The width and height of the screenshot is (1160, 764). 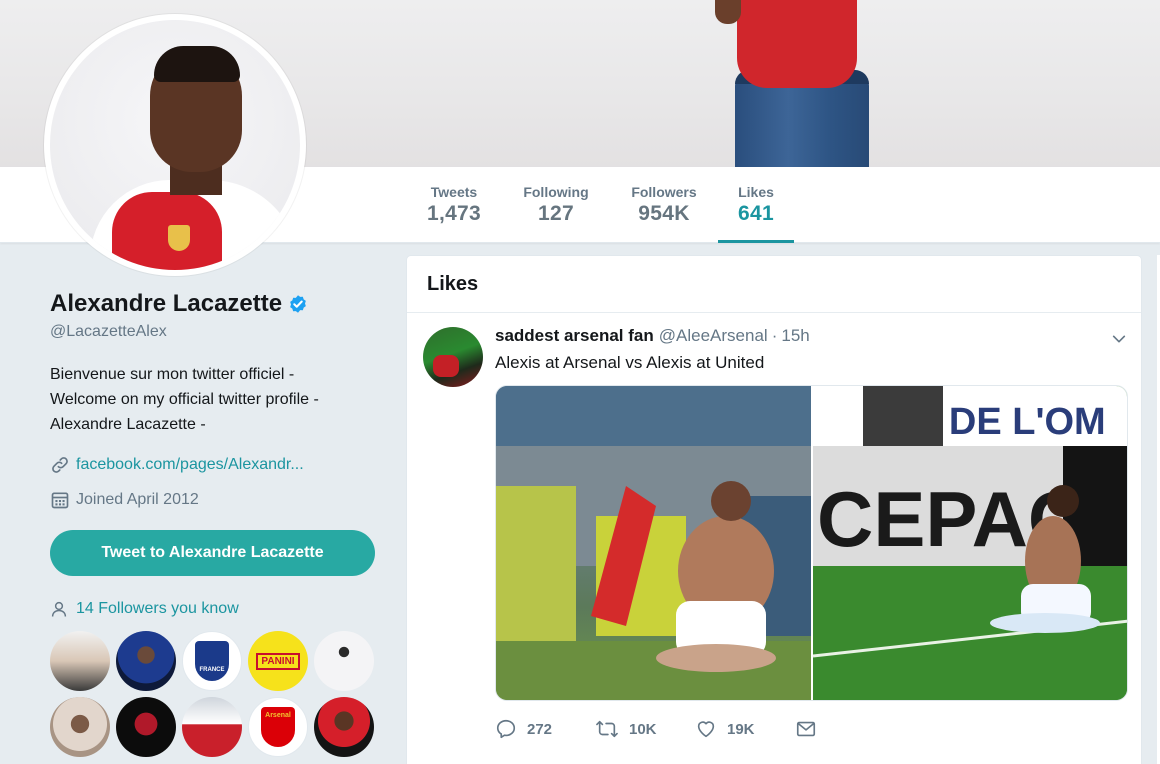 I want to click on banner-photo, so click(x=795, y=83).